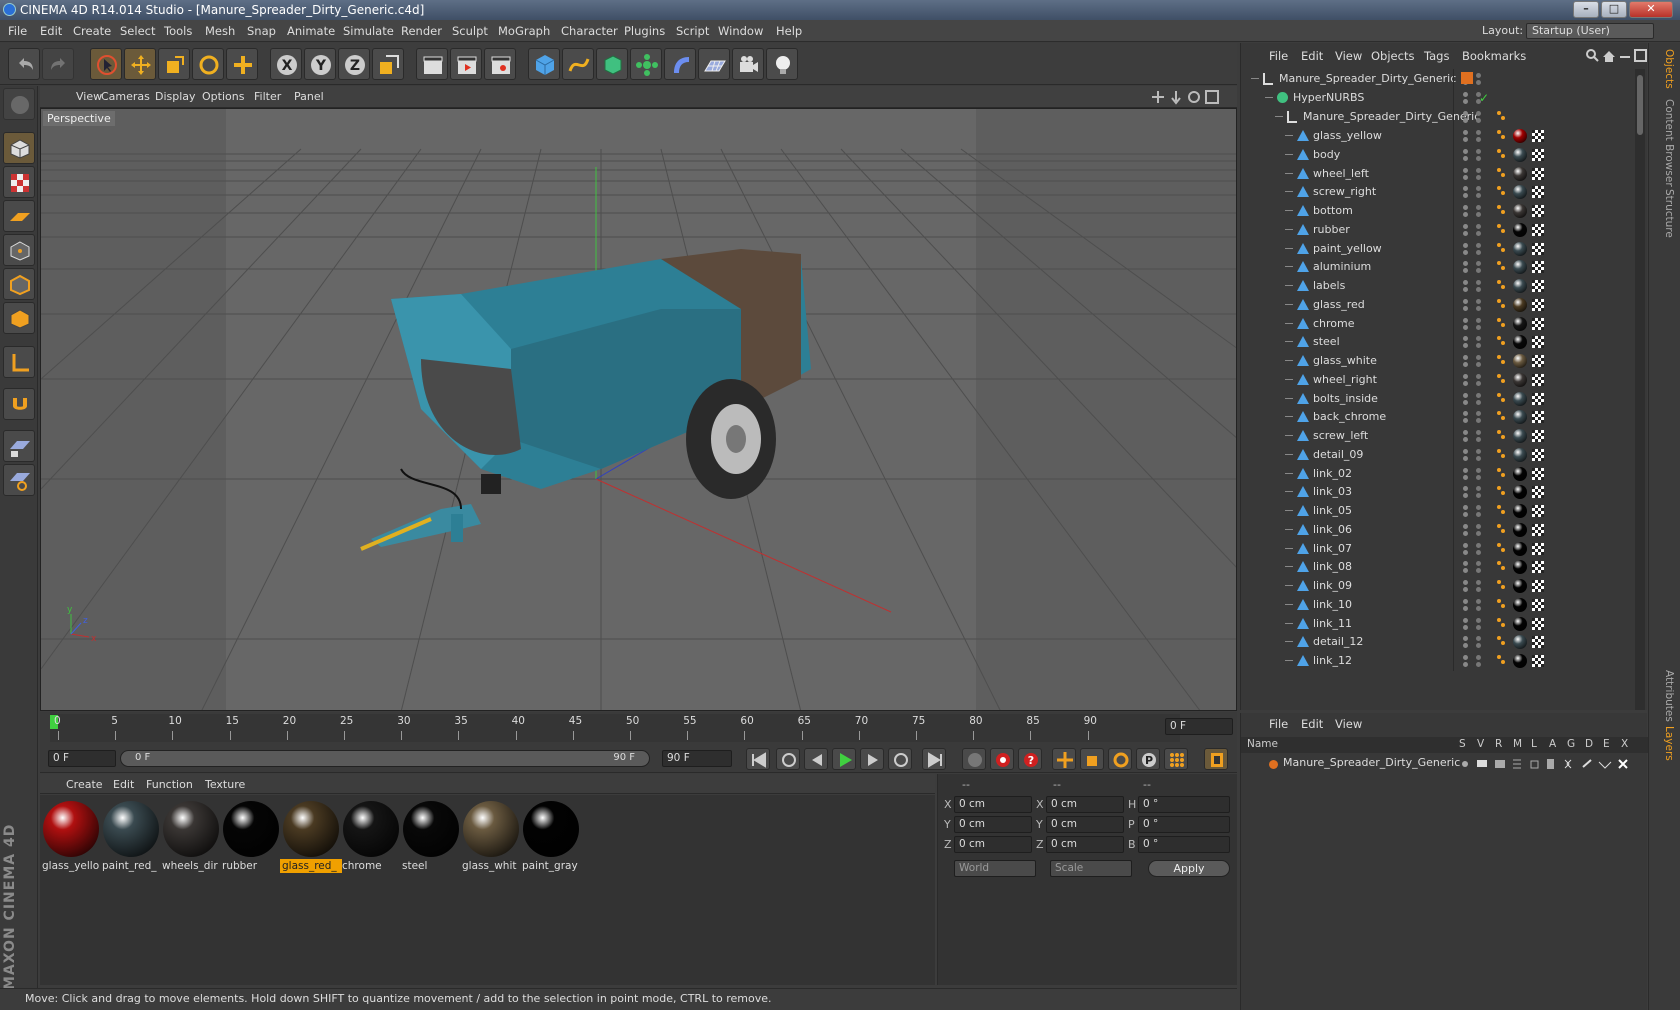  I want to click on menu-render: Render, so click(421, 31).